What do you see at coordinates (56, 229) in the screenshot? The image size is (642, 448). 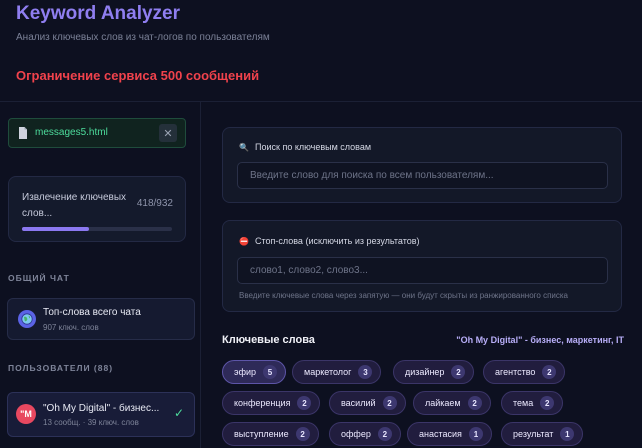 I see `progress-bar-fill` at bounding box center [56, 229].